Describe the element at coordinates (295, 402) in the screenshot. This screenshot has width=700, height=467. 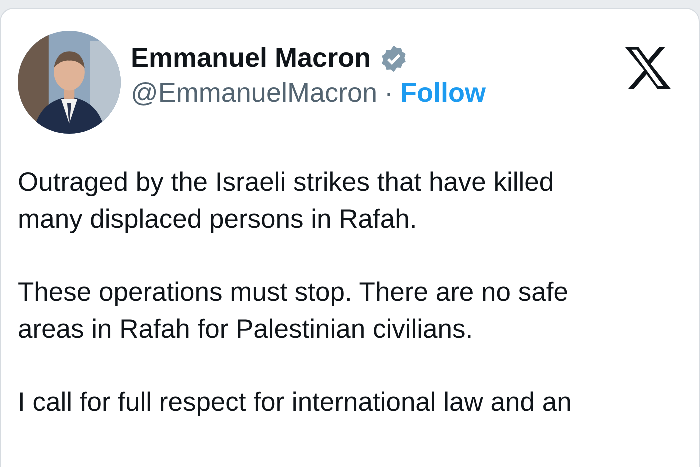
I see `tweet-text-line: I call for full respect for international law and an` at that location.